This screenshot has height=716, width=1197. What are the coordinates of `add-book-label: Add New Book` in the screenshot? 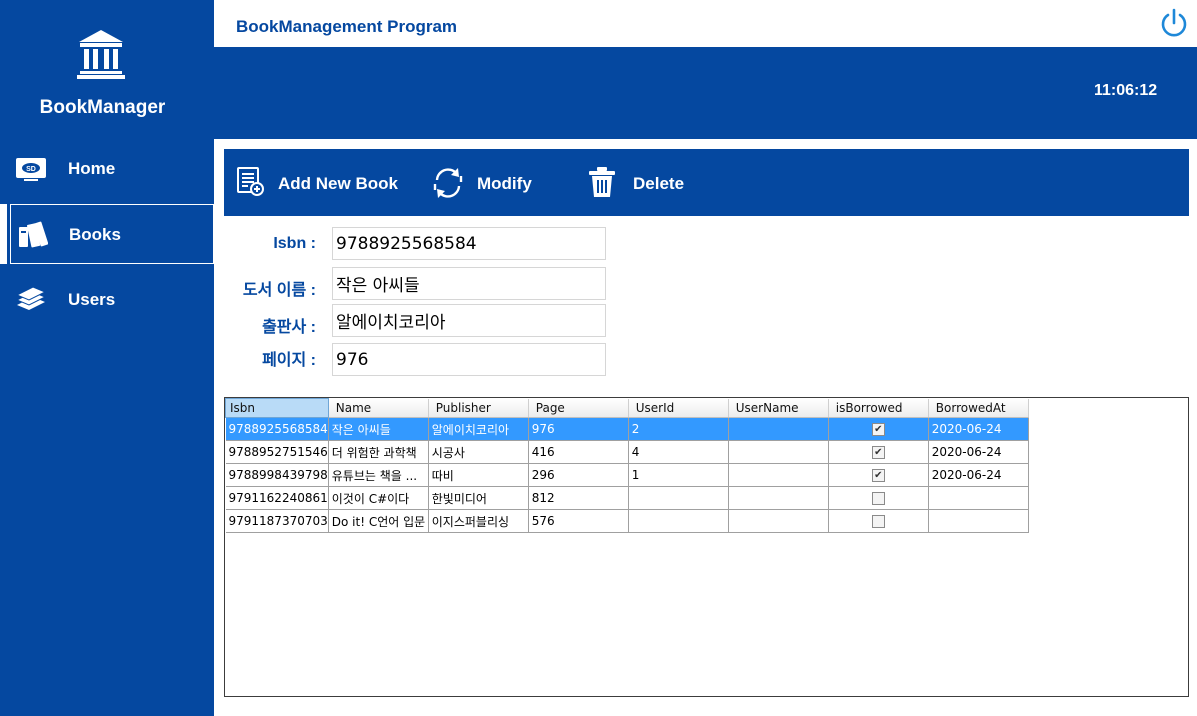 It's located at (338, 183).